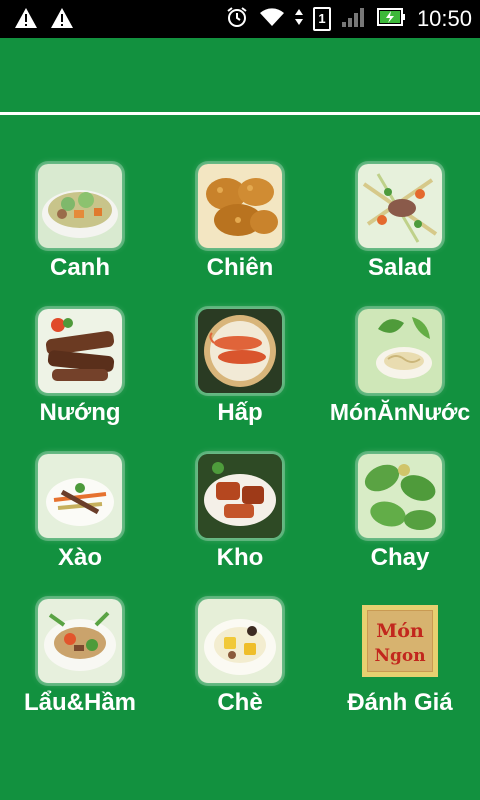 The image size is (480, 800). I want to click on noodle-soup-icon, so click(400, 351).